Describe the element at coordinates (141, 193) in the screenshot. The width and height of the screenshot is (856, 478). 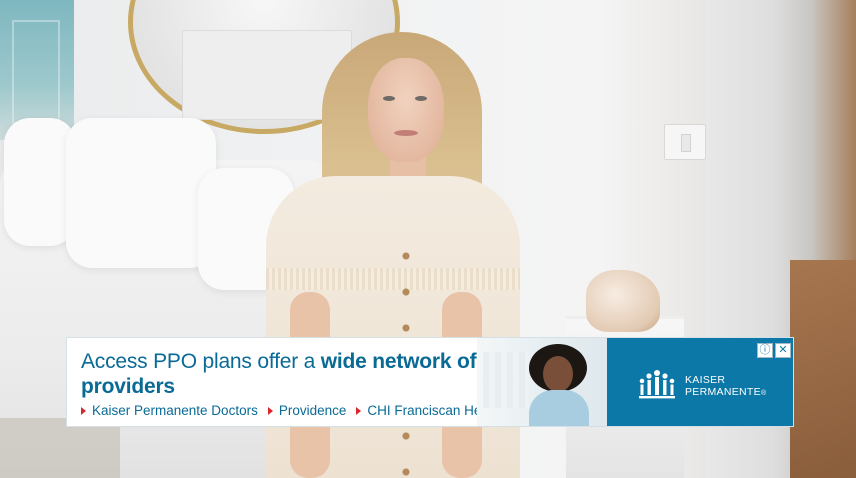
I see `cushion` at that location.